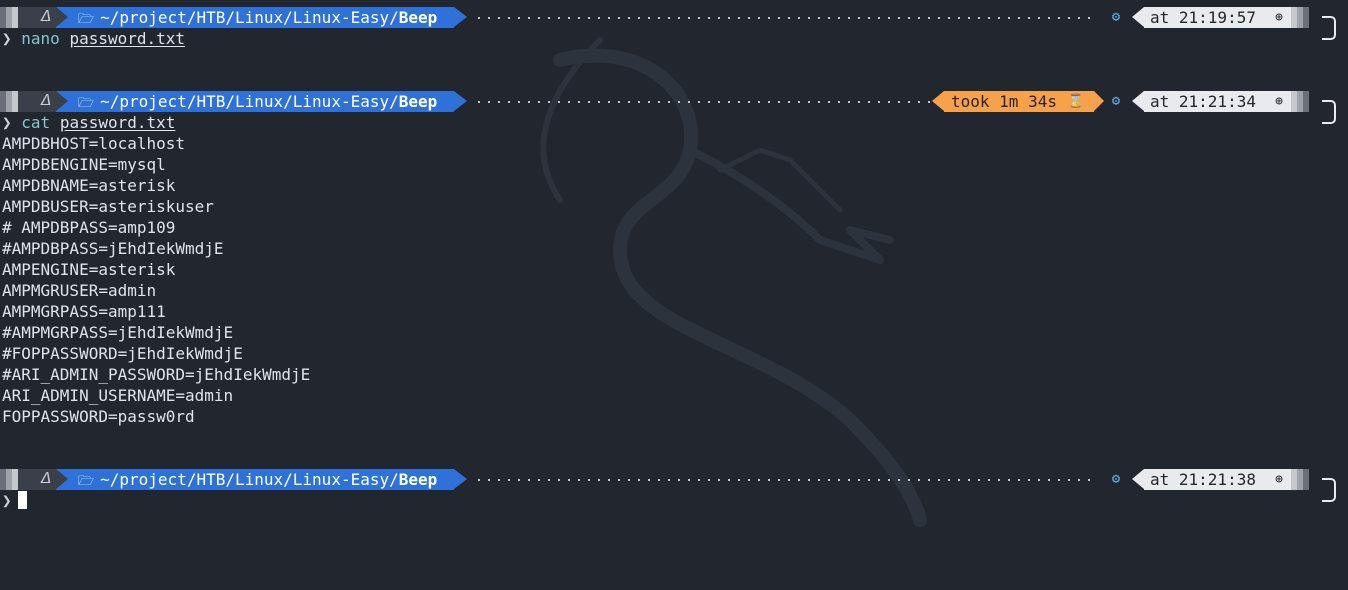 The width and height of the screenshot is (1348, 590). Describe the element at coordinates (40, 38) in the screenshot. I see `command-name: nano` at that location.